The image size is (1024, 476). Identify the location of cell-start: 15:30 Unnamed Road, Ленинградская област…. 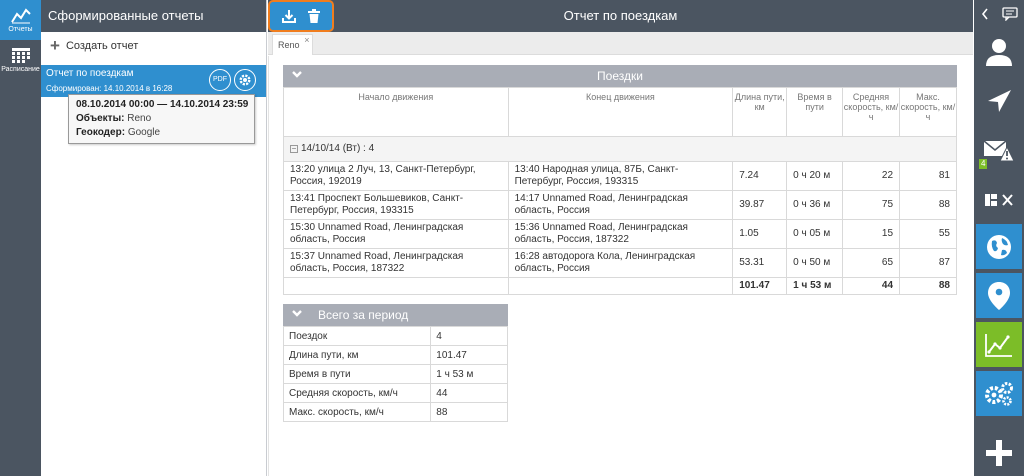
(396, 234).